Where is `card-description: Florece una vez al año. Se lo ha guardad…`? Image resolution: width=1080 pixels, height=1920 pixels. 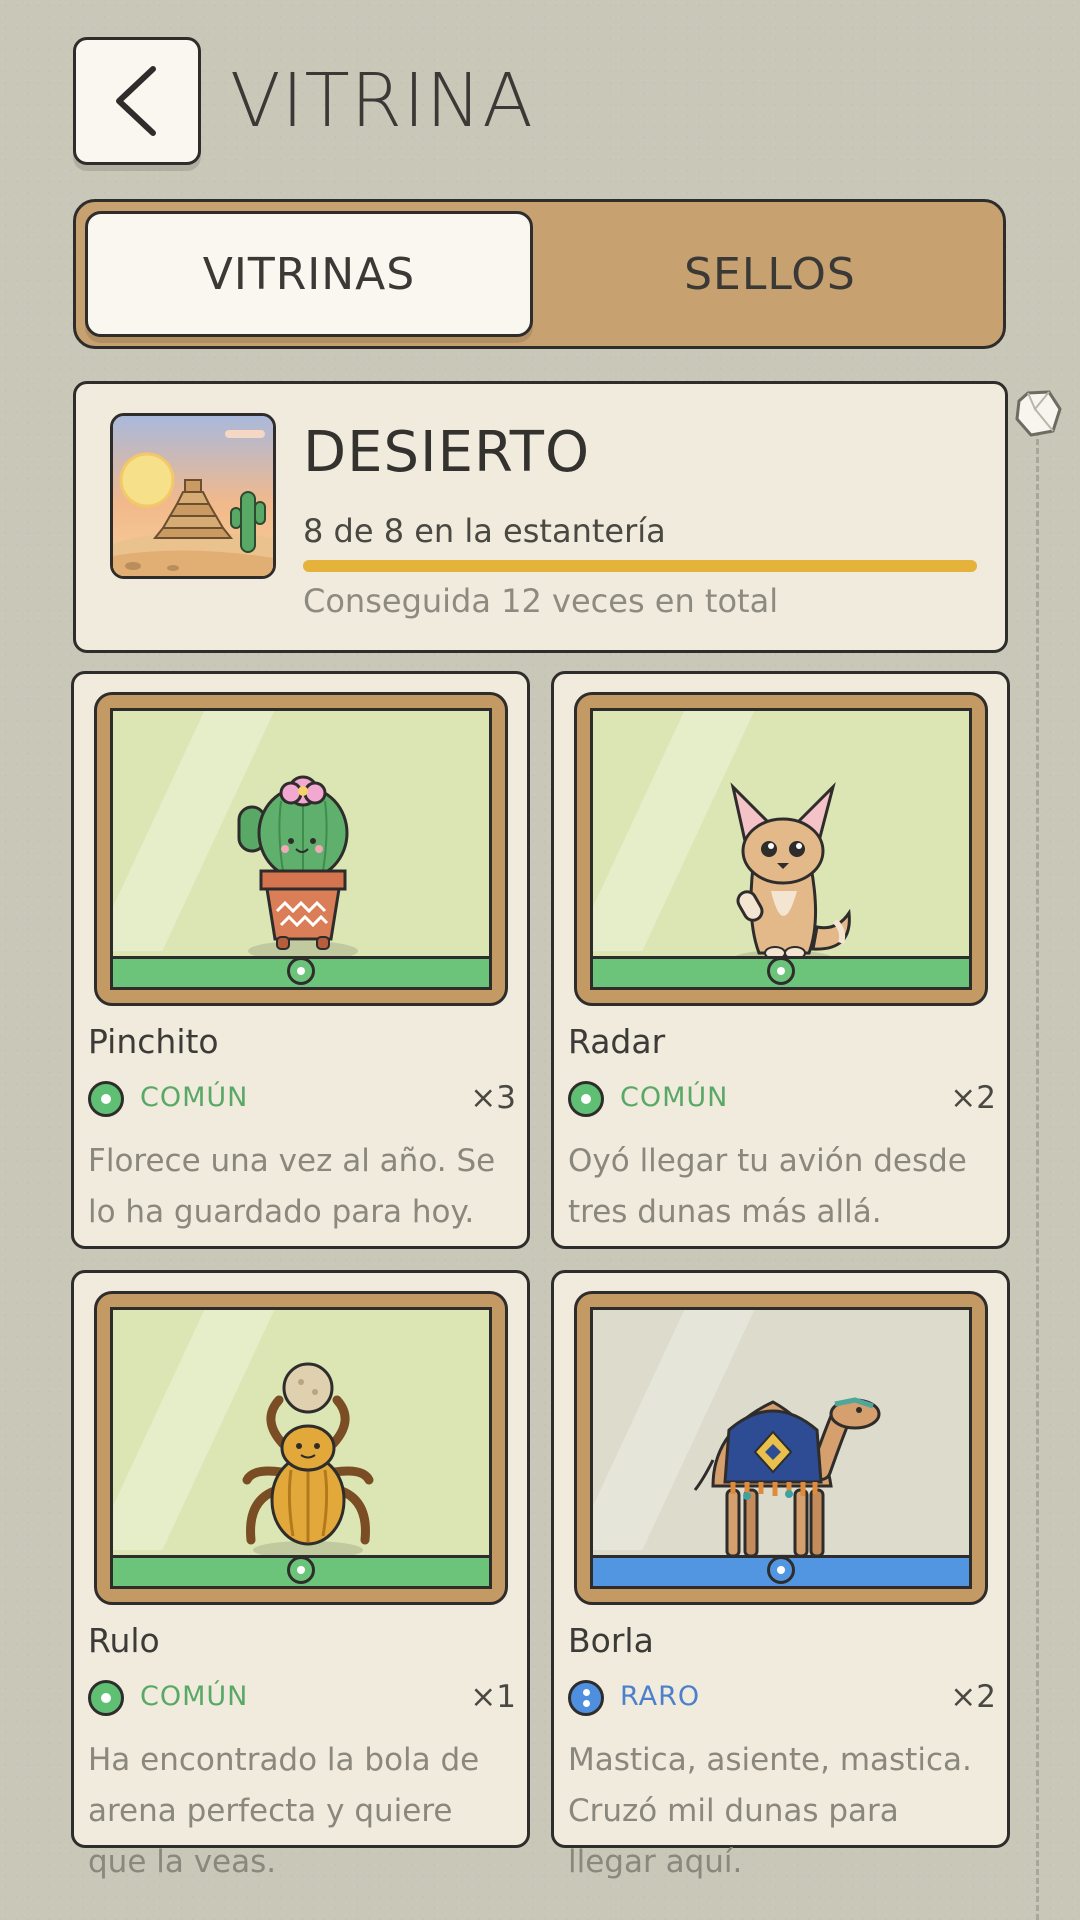
card-description: Florece una vez al año. Se lo ha guardad… is located at coordinates (292, 1186).